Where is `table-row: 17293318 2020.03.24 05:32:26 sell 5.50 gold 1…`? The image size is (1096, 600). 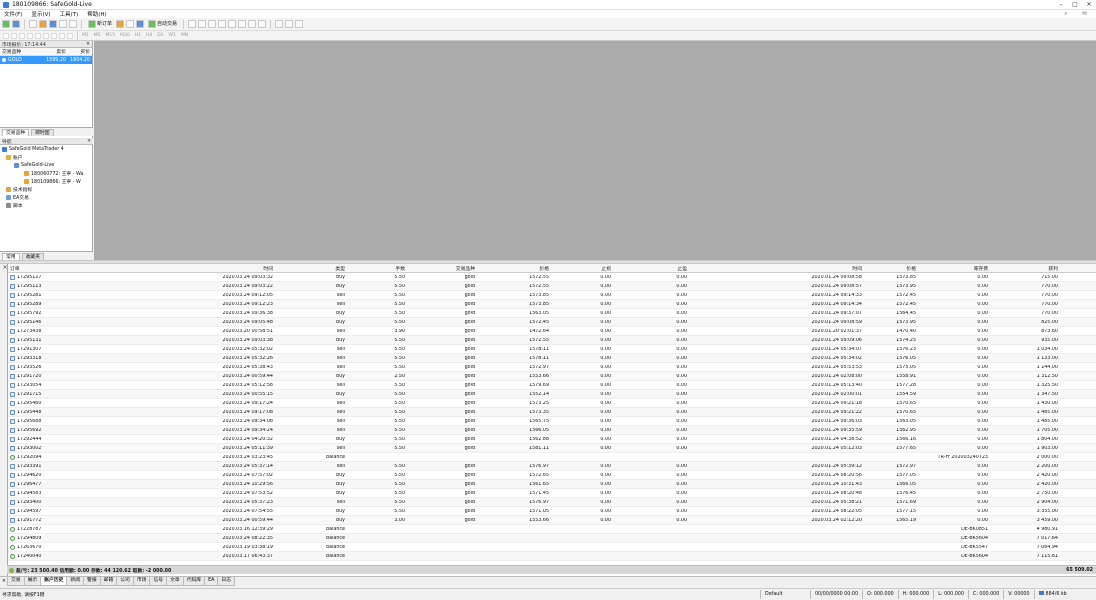
table-row: 17293318 2020.03.24 05:32:26 sell 5.50 gold 1… is located at coordinates (552, 358).